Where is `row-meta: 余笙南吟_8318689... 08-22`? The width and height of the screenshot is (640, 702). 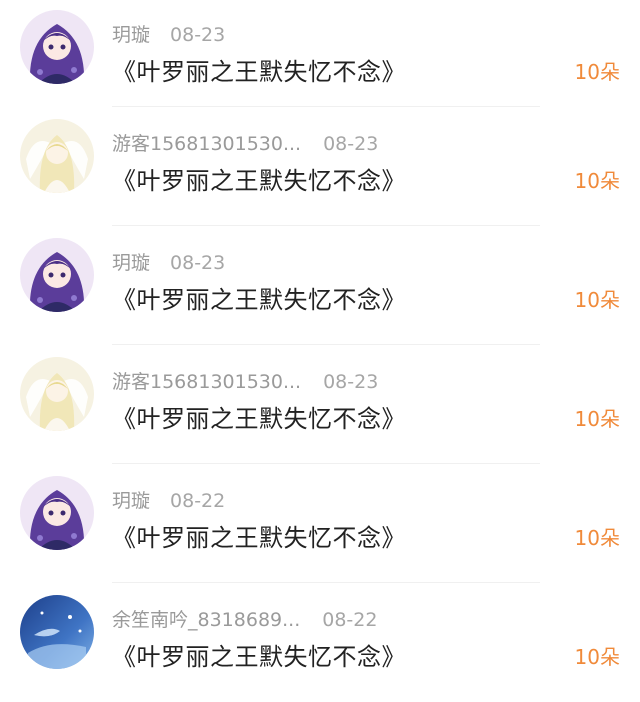 row-meta: 余笙南吟_8318689... 08-22 is located at coordinates (244, 618).